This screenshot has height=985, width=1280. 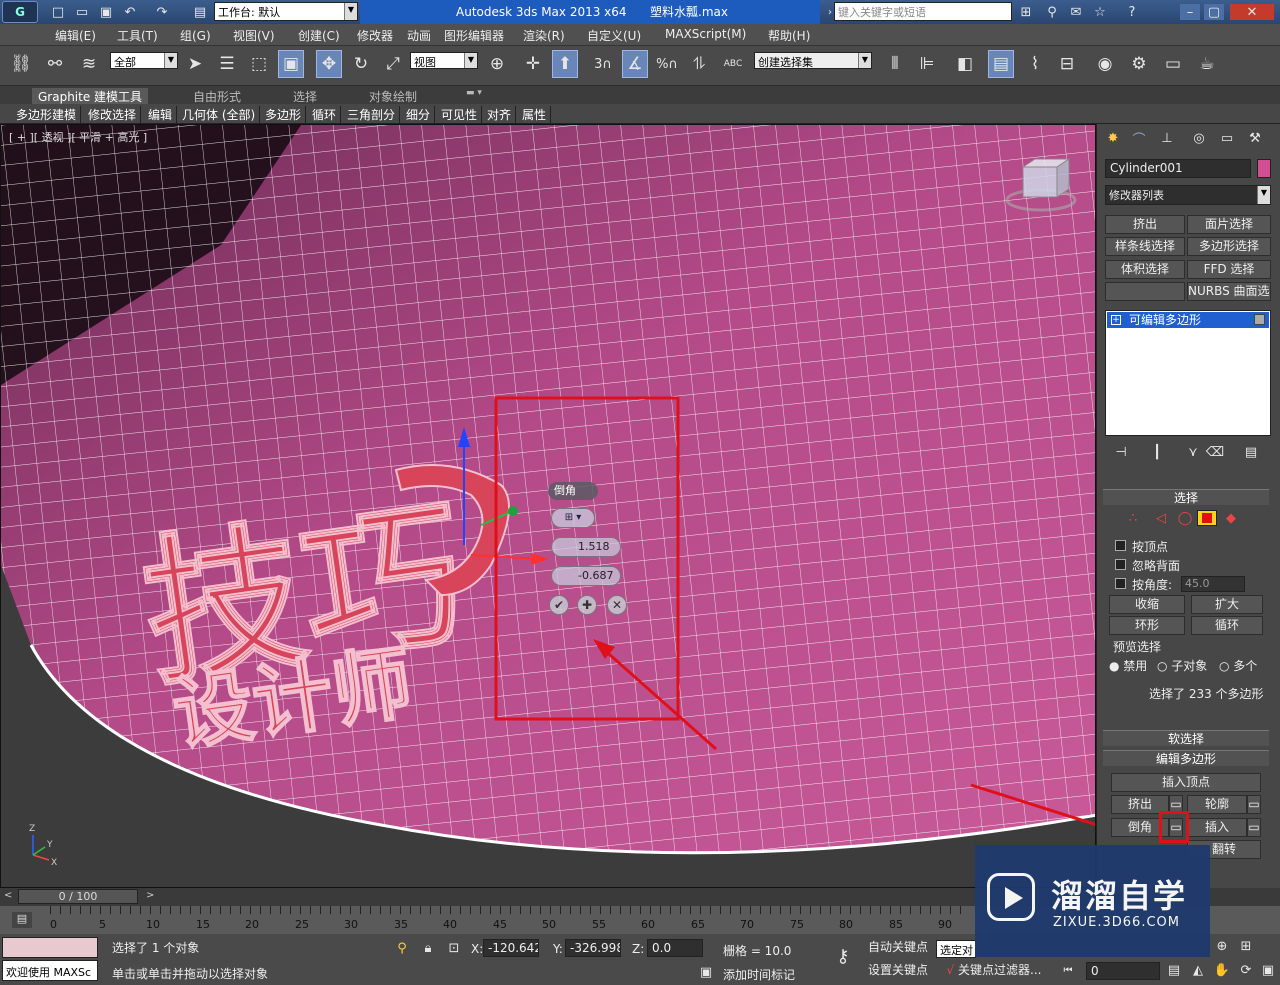 I want to click on outline-button: 轮廓, so click(x=1217, y=804).